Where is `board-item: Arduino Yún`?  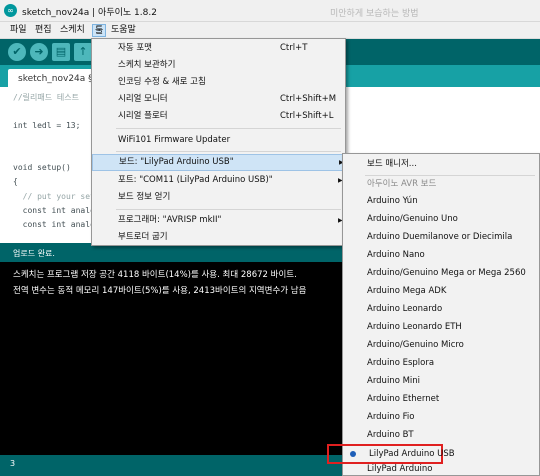 board-item: Arduino Yún is located at coordinates (441, 201).